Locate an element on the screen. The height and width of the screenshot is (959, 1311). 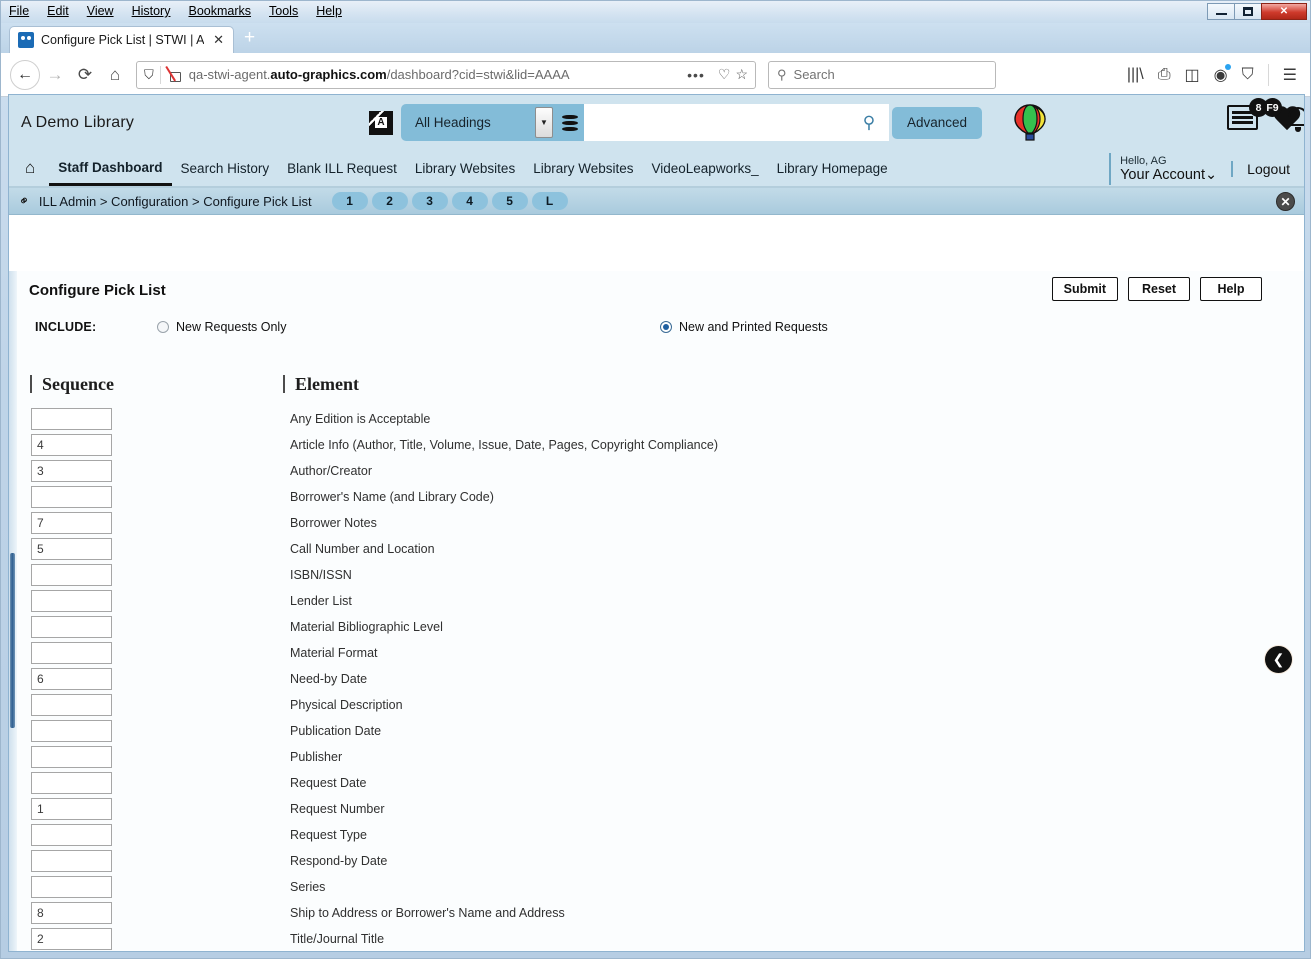
maximize-button is located at coordinates (1248, 11).